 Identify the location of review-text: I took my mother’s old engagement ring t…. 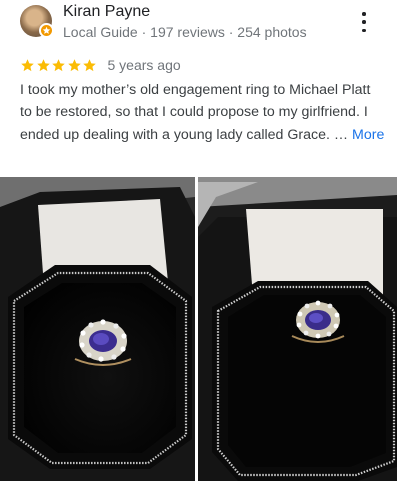
(202, 112).